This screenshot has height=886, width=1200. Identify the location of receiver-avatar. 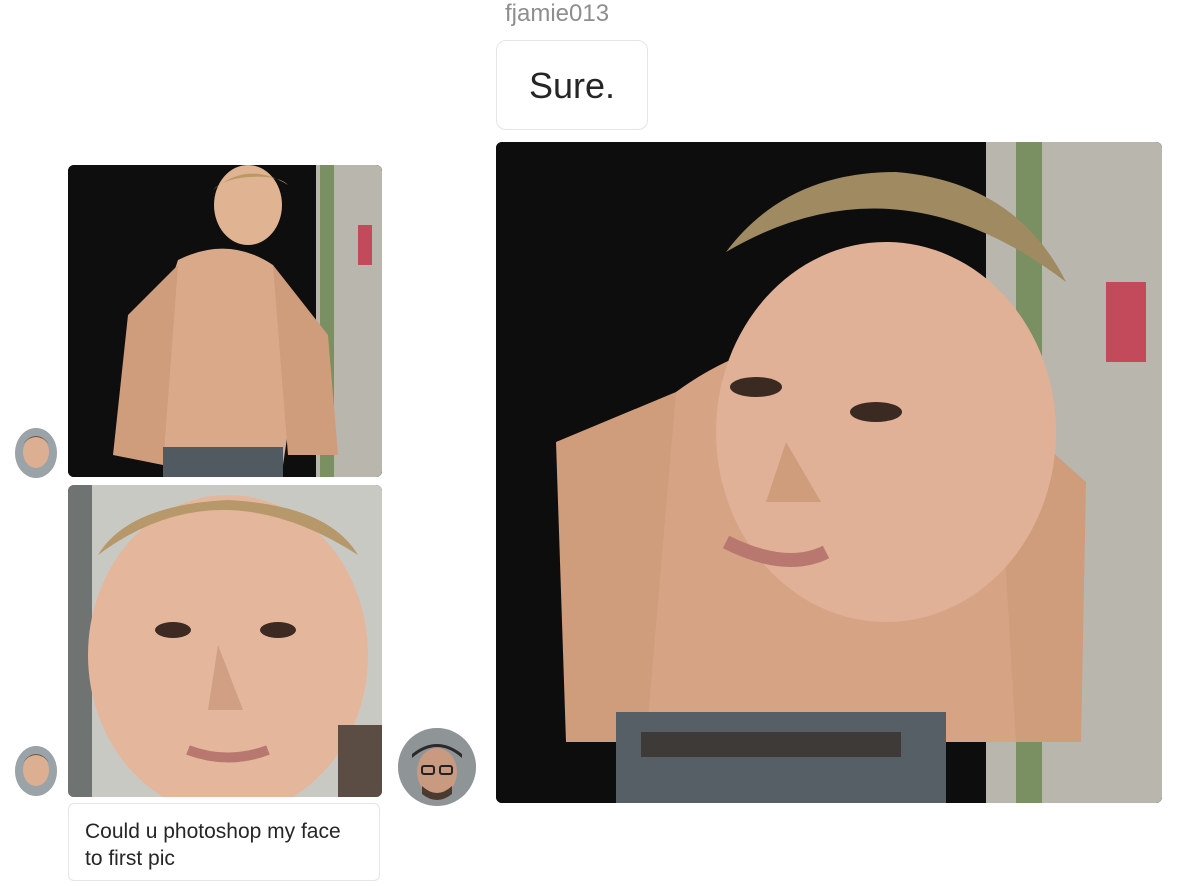
(437, 767).